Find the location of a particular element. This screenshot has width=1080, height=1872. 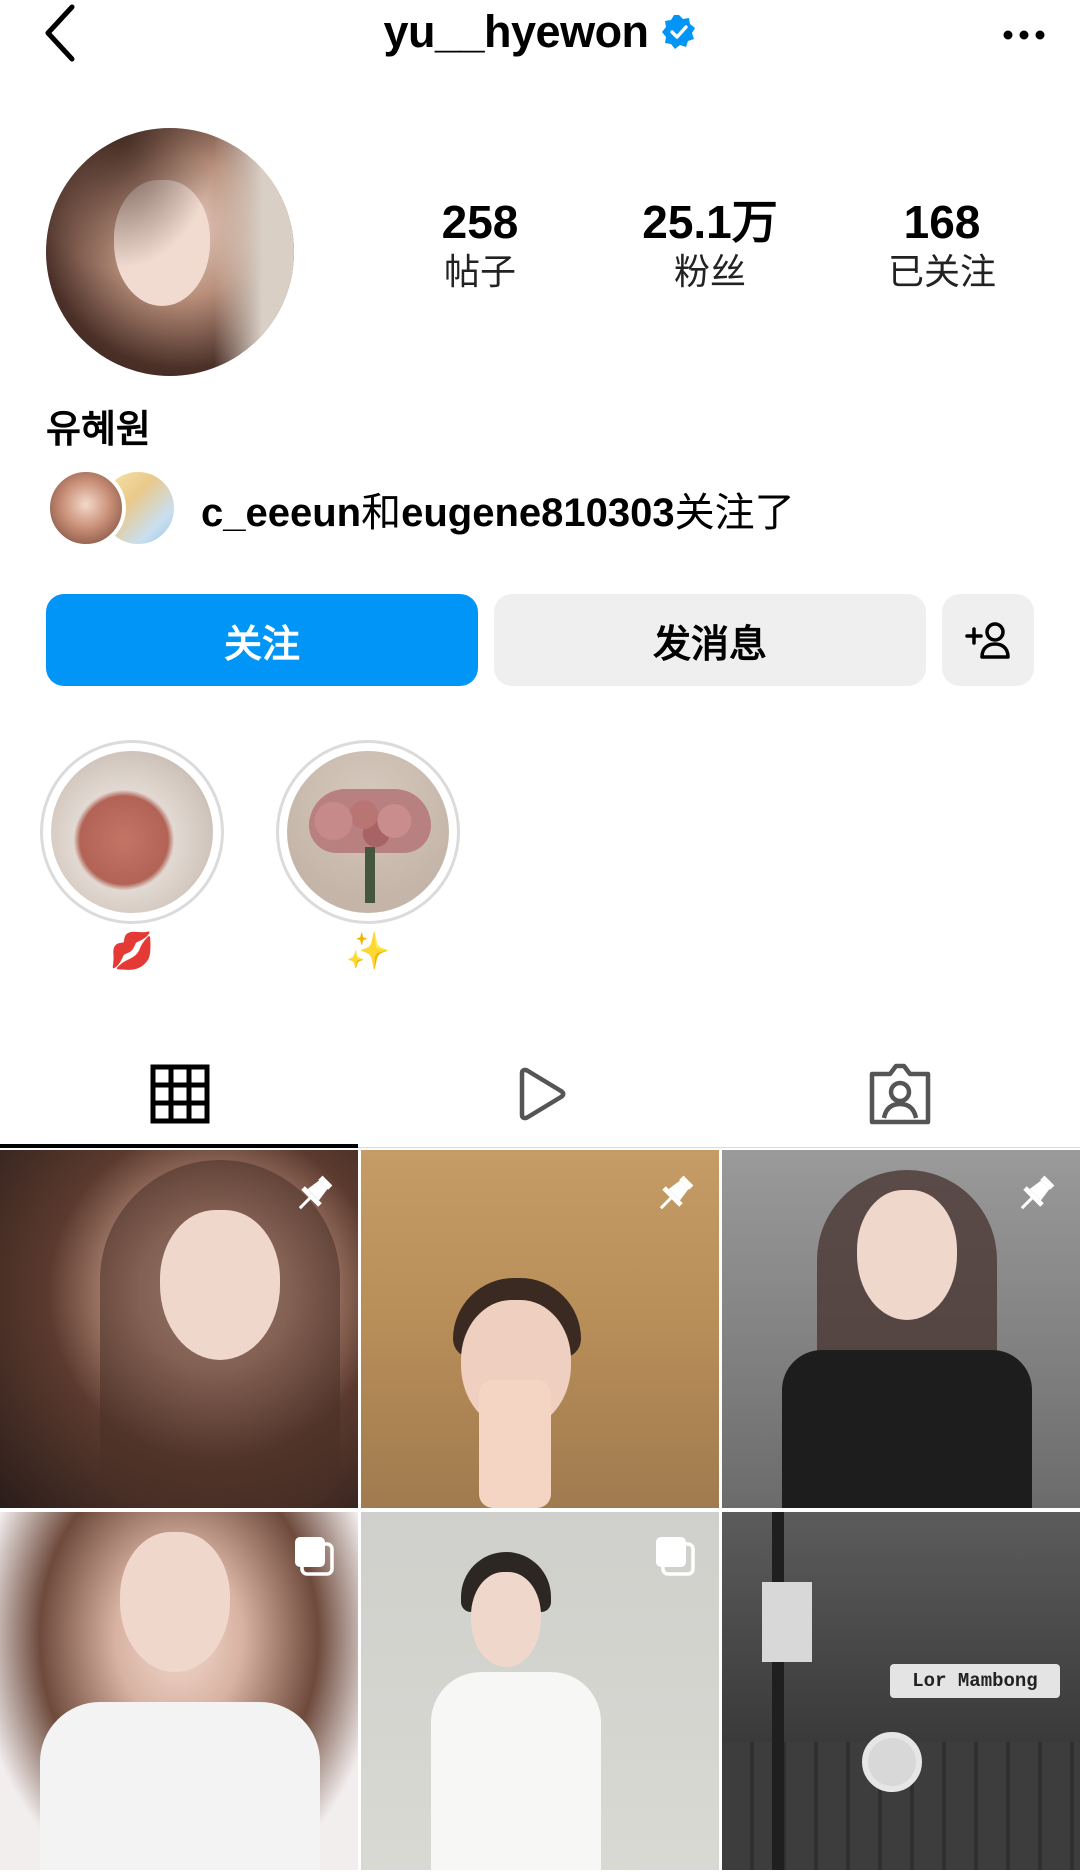

stat-posts-value: 258 is located at coordinates (480, 222).